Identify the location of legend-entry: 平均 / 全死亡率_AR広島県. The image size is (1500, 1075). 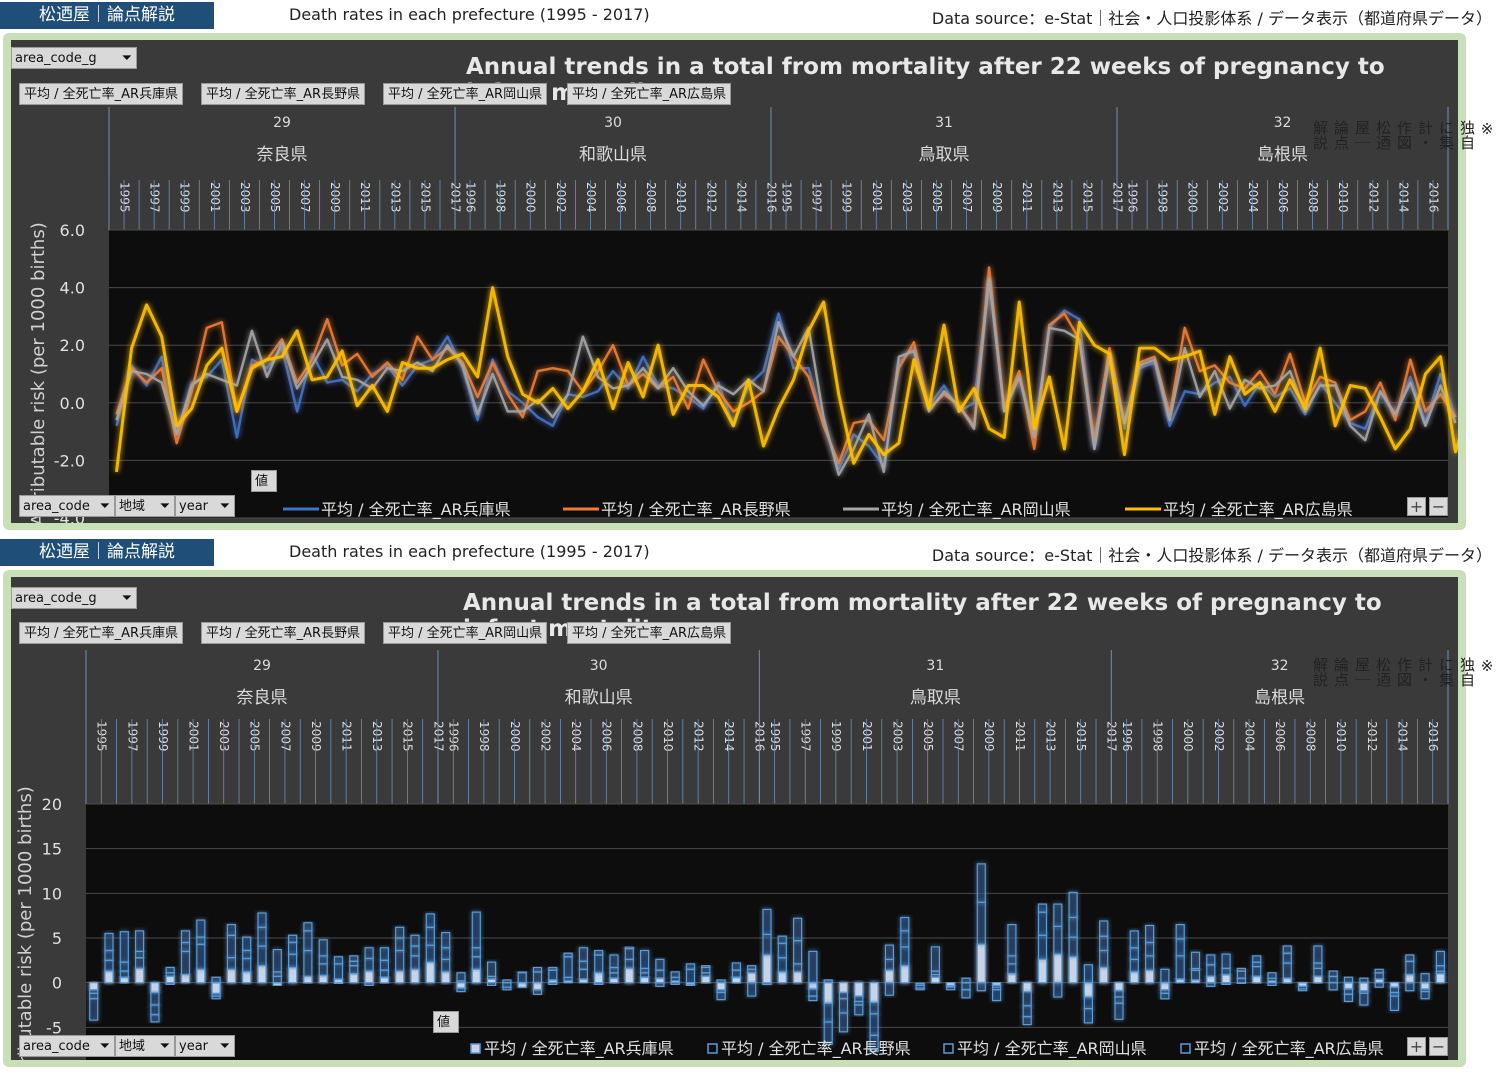
(1258, 510).